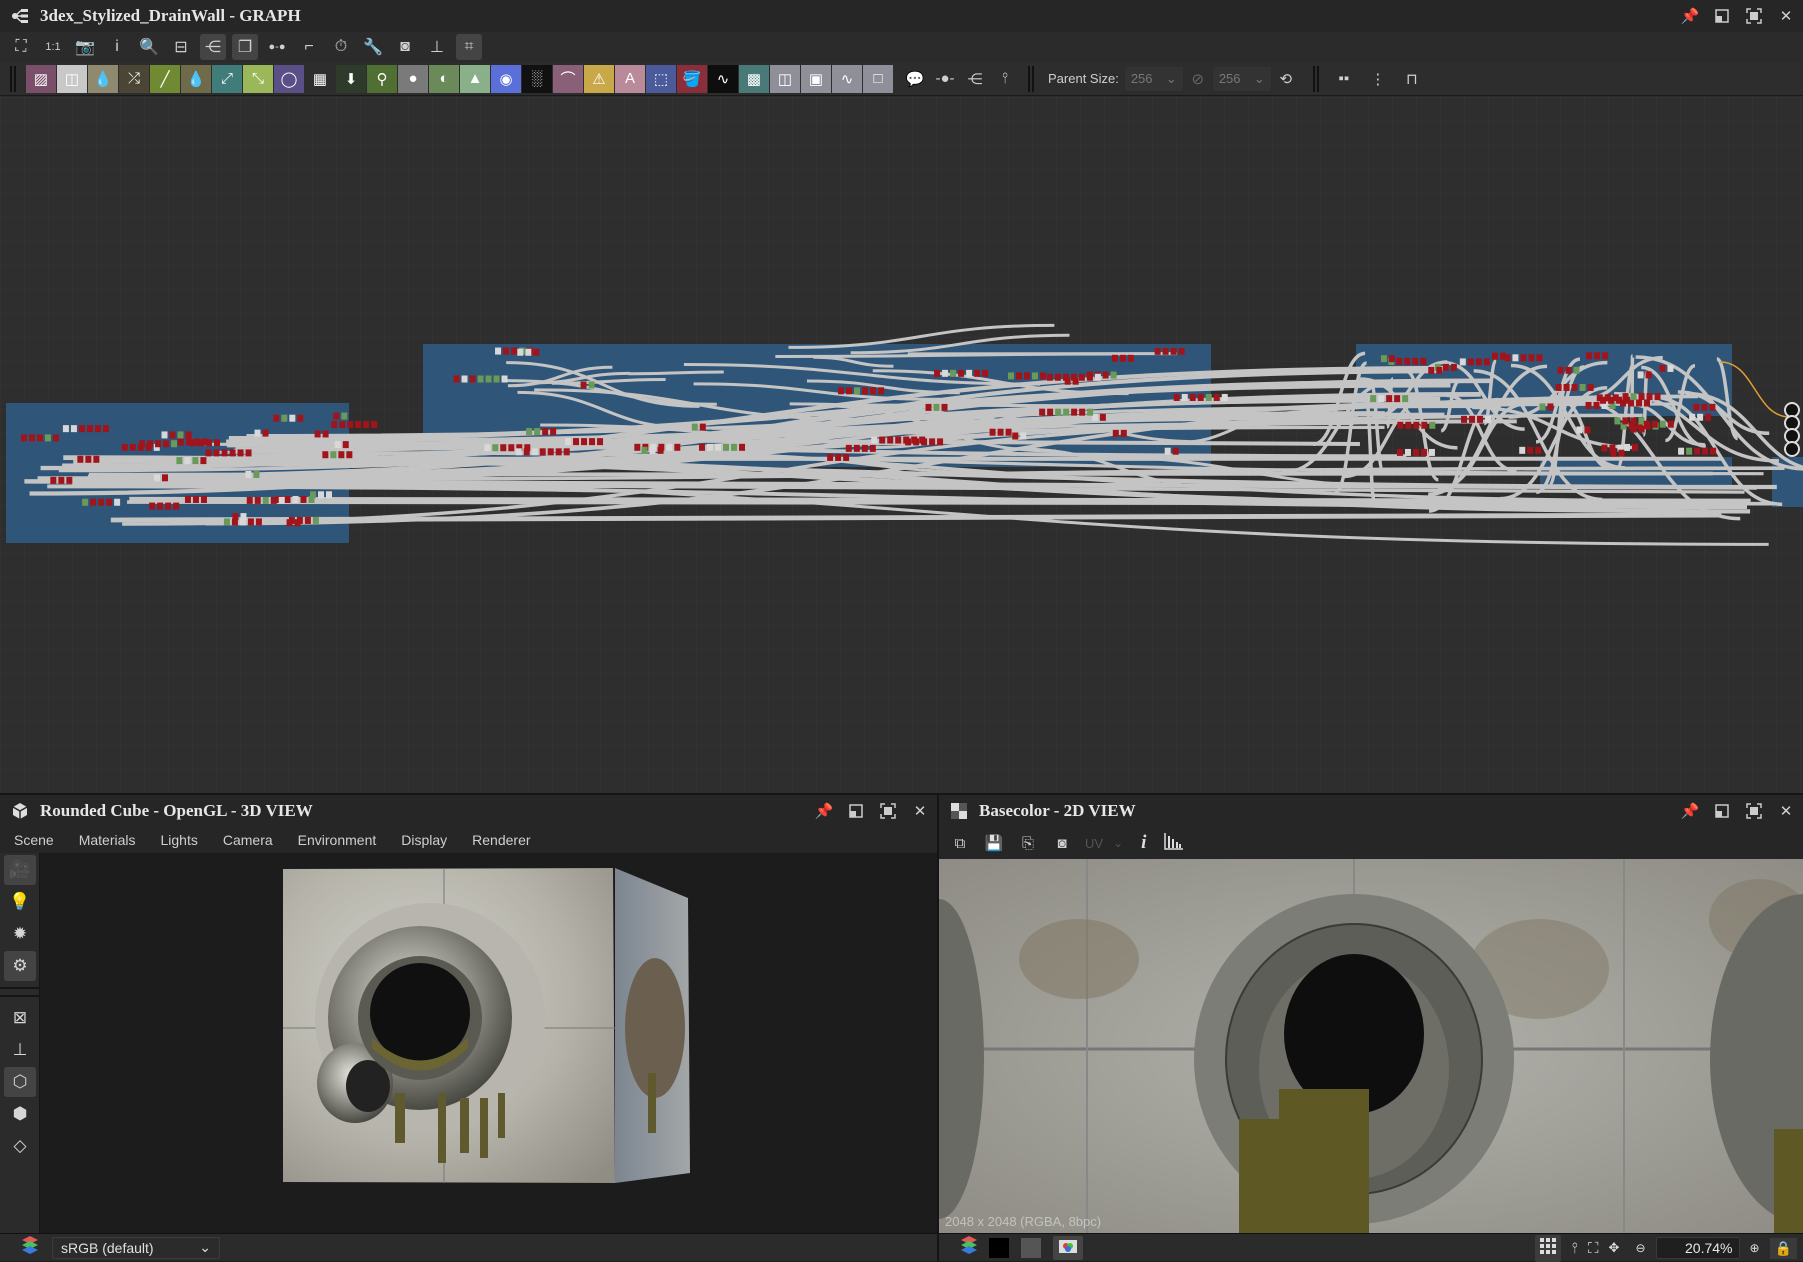  I want to click on search-icon: 🔍, so click(149, 47).